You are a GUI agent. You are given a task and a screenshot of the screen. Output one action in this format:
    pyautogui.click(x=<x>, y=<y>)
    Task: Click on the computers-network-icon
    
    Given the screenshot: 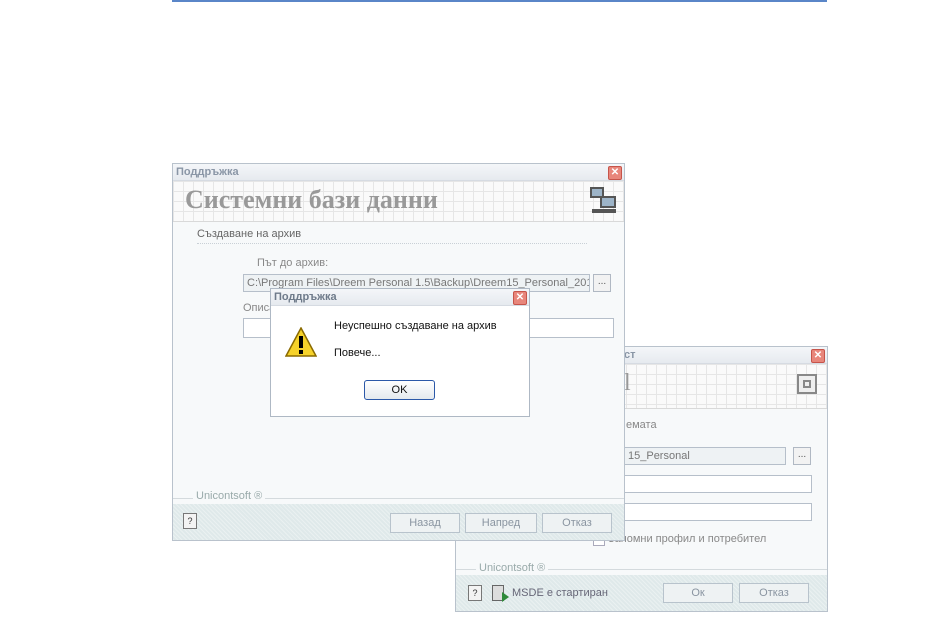 What is the action you would take?
    pyautogui.click(x=603, y=201)
    